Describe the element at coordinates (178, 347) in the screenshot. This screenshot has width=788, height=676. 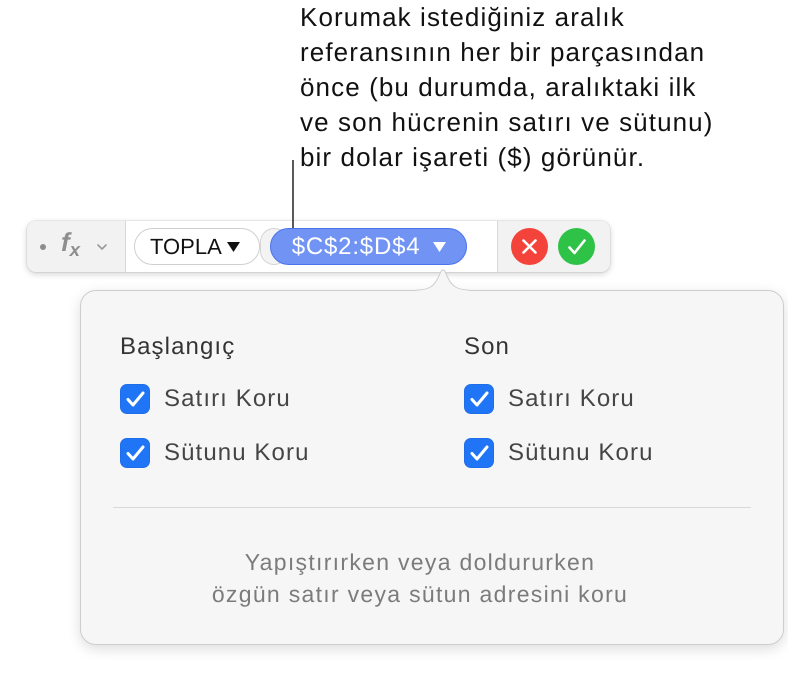
I see `section-heading: Başlangıç` at that location.